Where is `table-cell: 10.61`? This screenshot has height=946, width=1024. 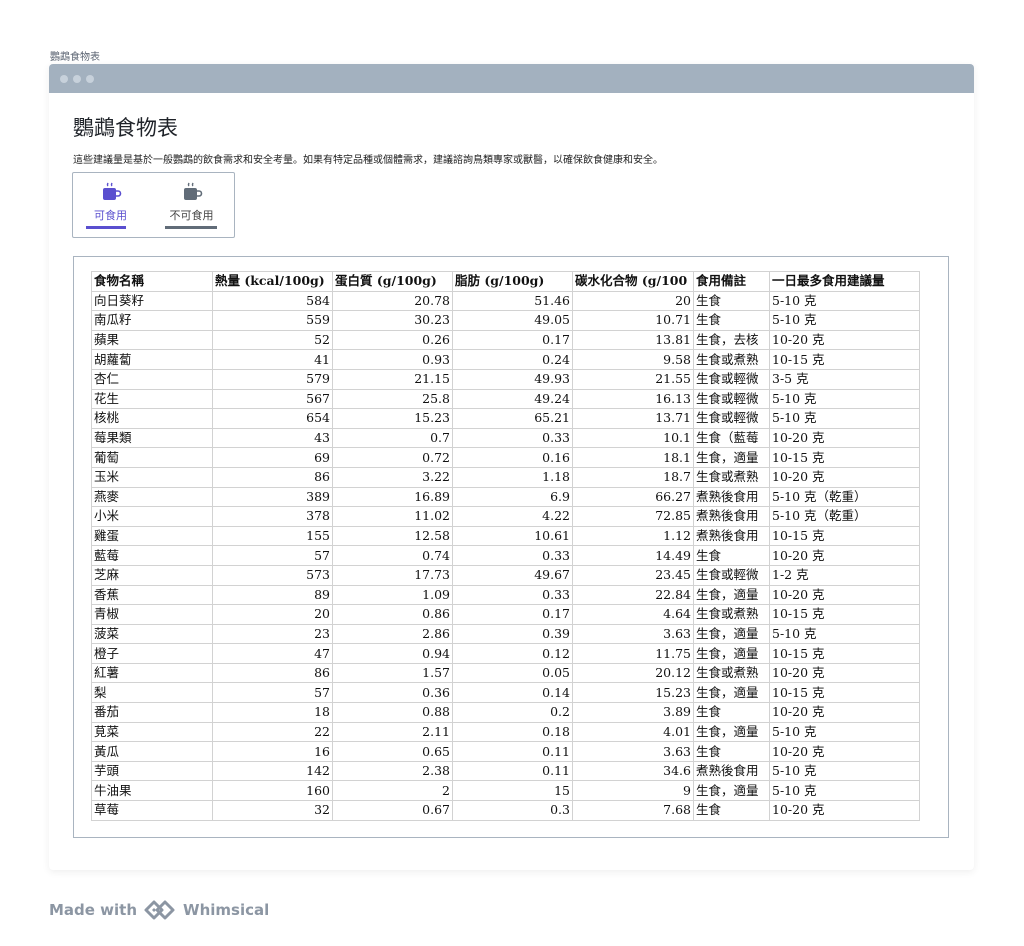 table-cell: 10.61 is located at coordinates (512, 536).